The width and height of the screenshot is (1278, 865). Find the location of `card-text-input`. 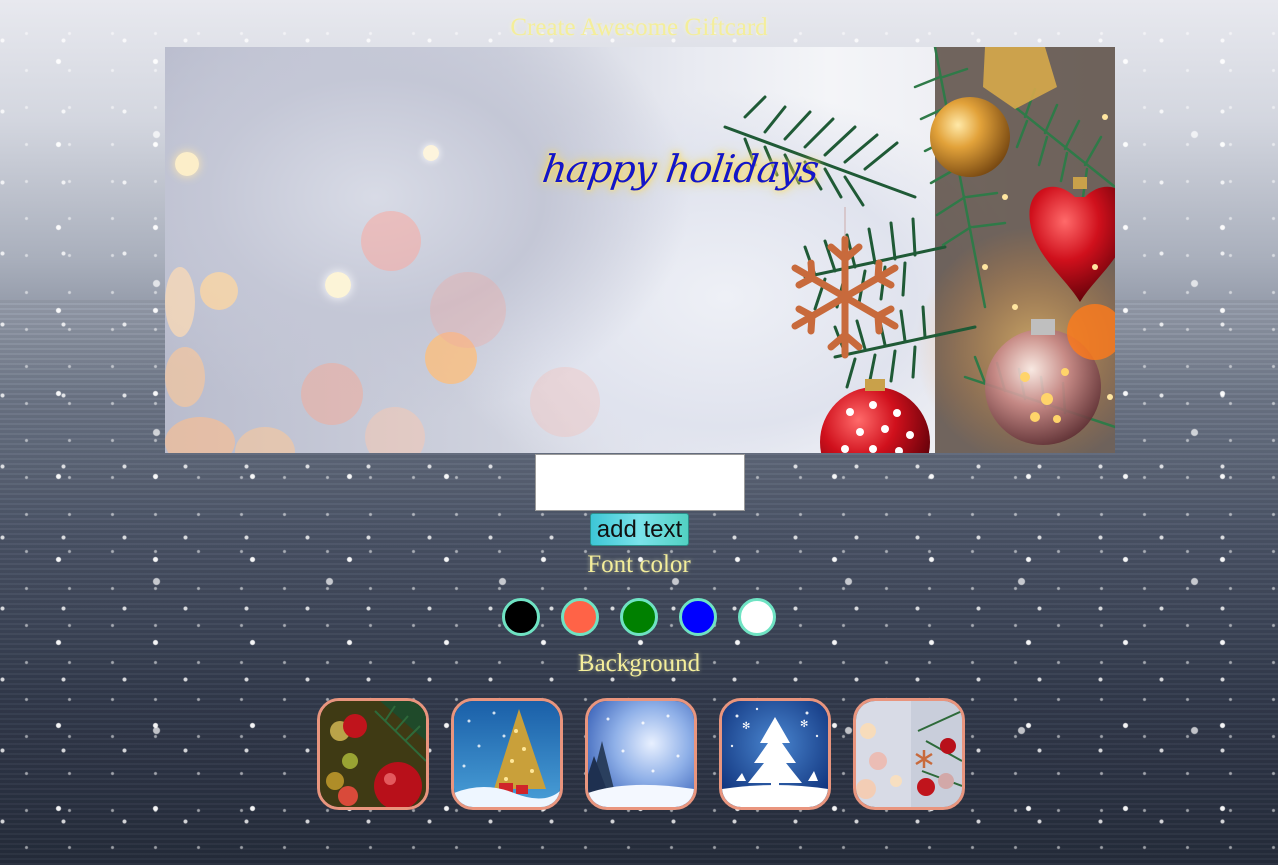

card-text-input is located at coordinates (640, 482).